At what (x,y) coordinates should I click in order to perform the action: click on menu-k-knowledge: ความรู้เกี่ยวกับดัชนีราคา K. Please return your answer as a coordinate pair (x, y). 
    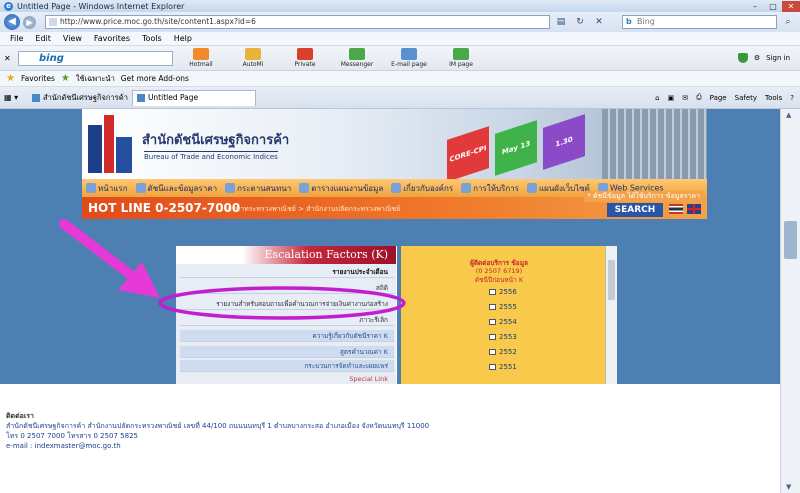
    Looking at the image, I should click on (287, 336).